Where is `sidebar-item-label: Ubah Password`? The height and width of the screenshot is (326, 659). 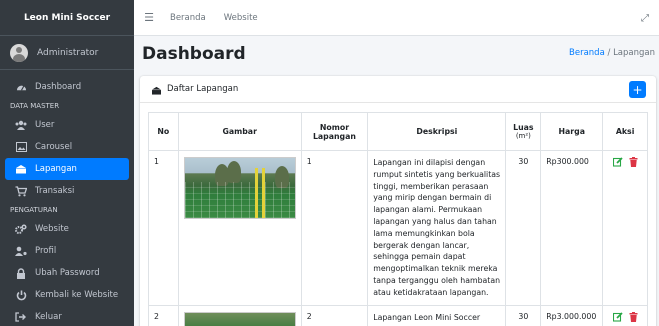 sidebar-item-label: Ubah Password is located at coordinates (67, 273).